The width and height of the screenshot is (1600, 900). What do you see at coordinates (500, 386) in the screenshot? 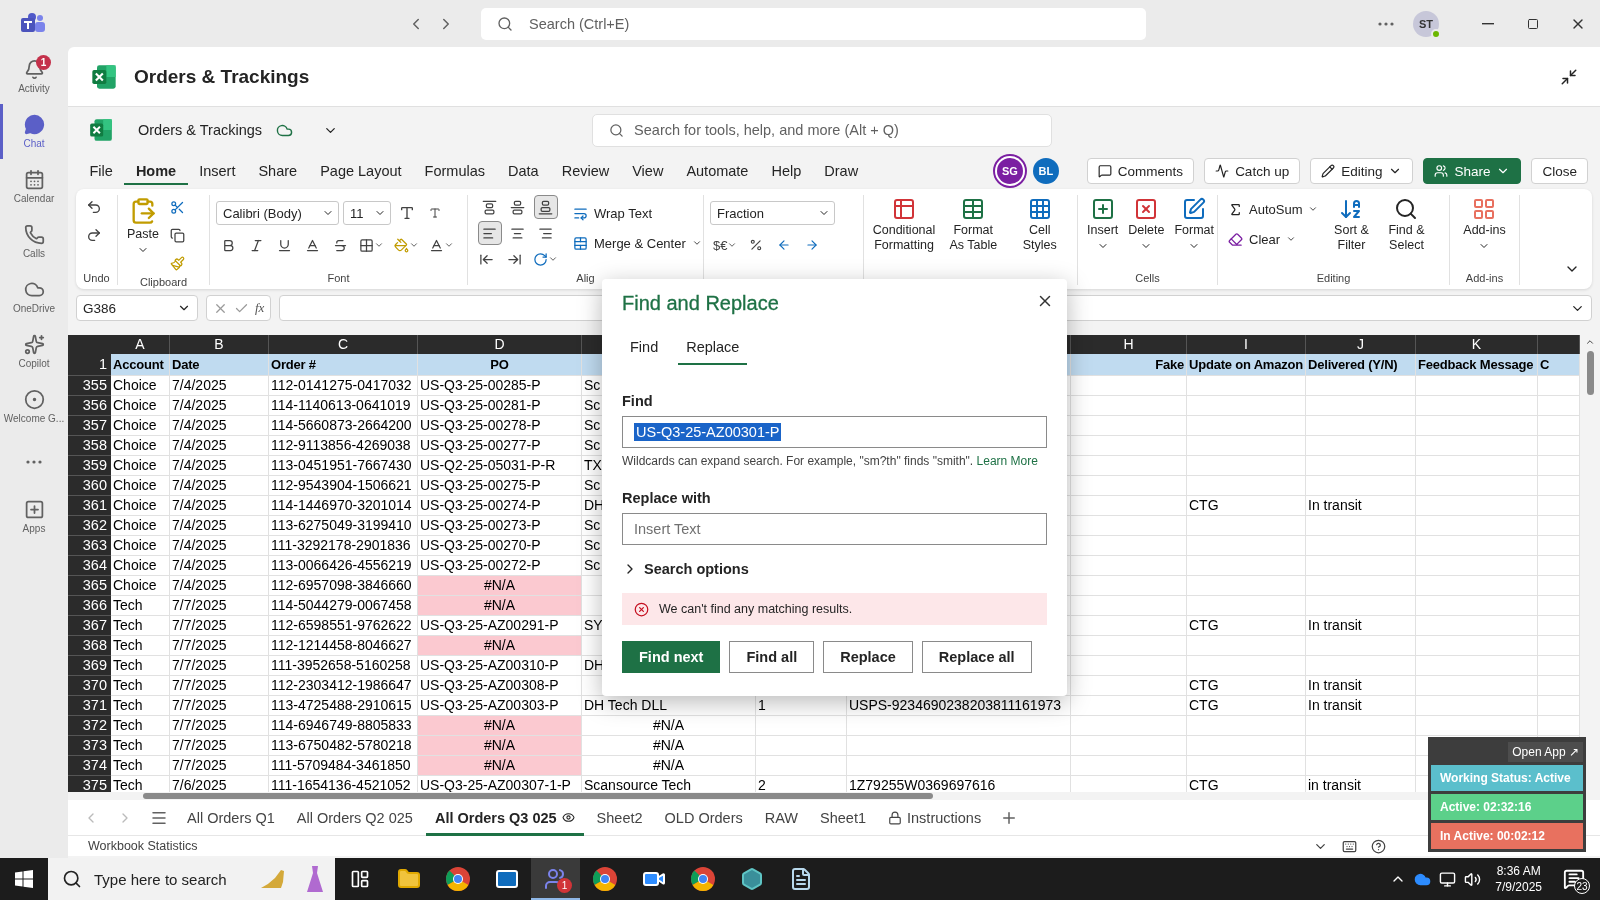
I see `table-cell: US-Q3-25-00285-P` at bounding box center [500, 386].